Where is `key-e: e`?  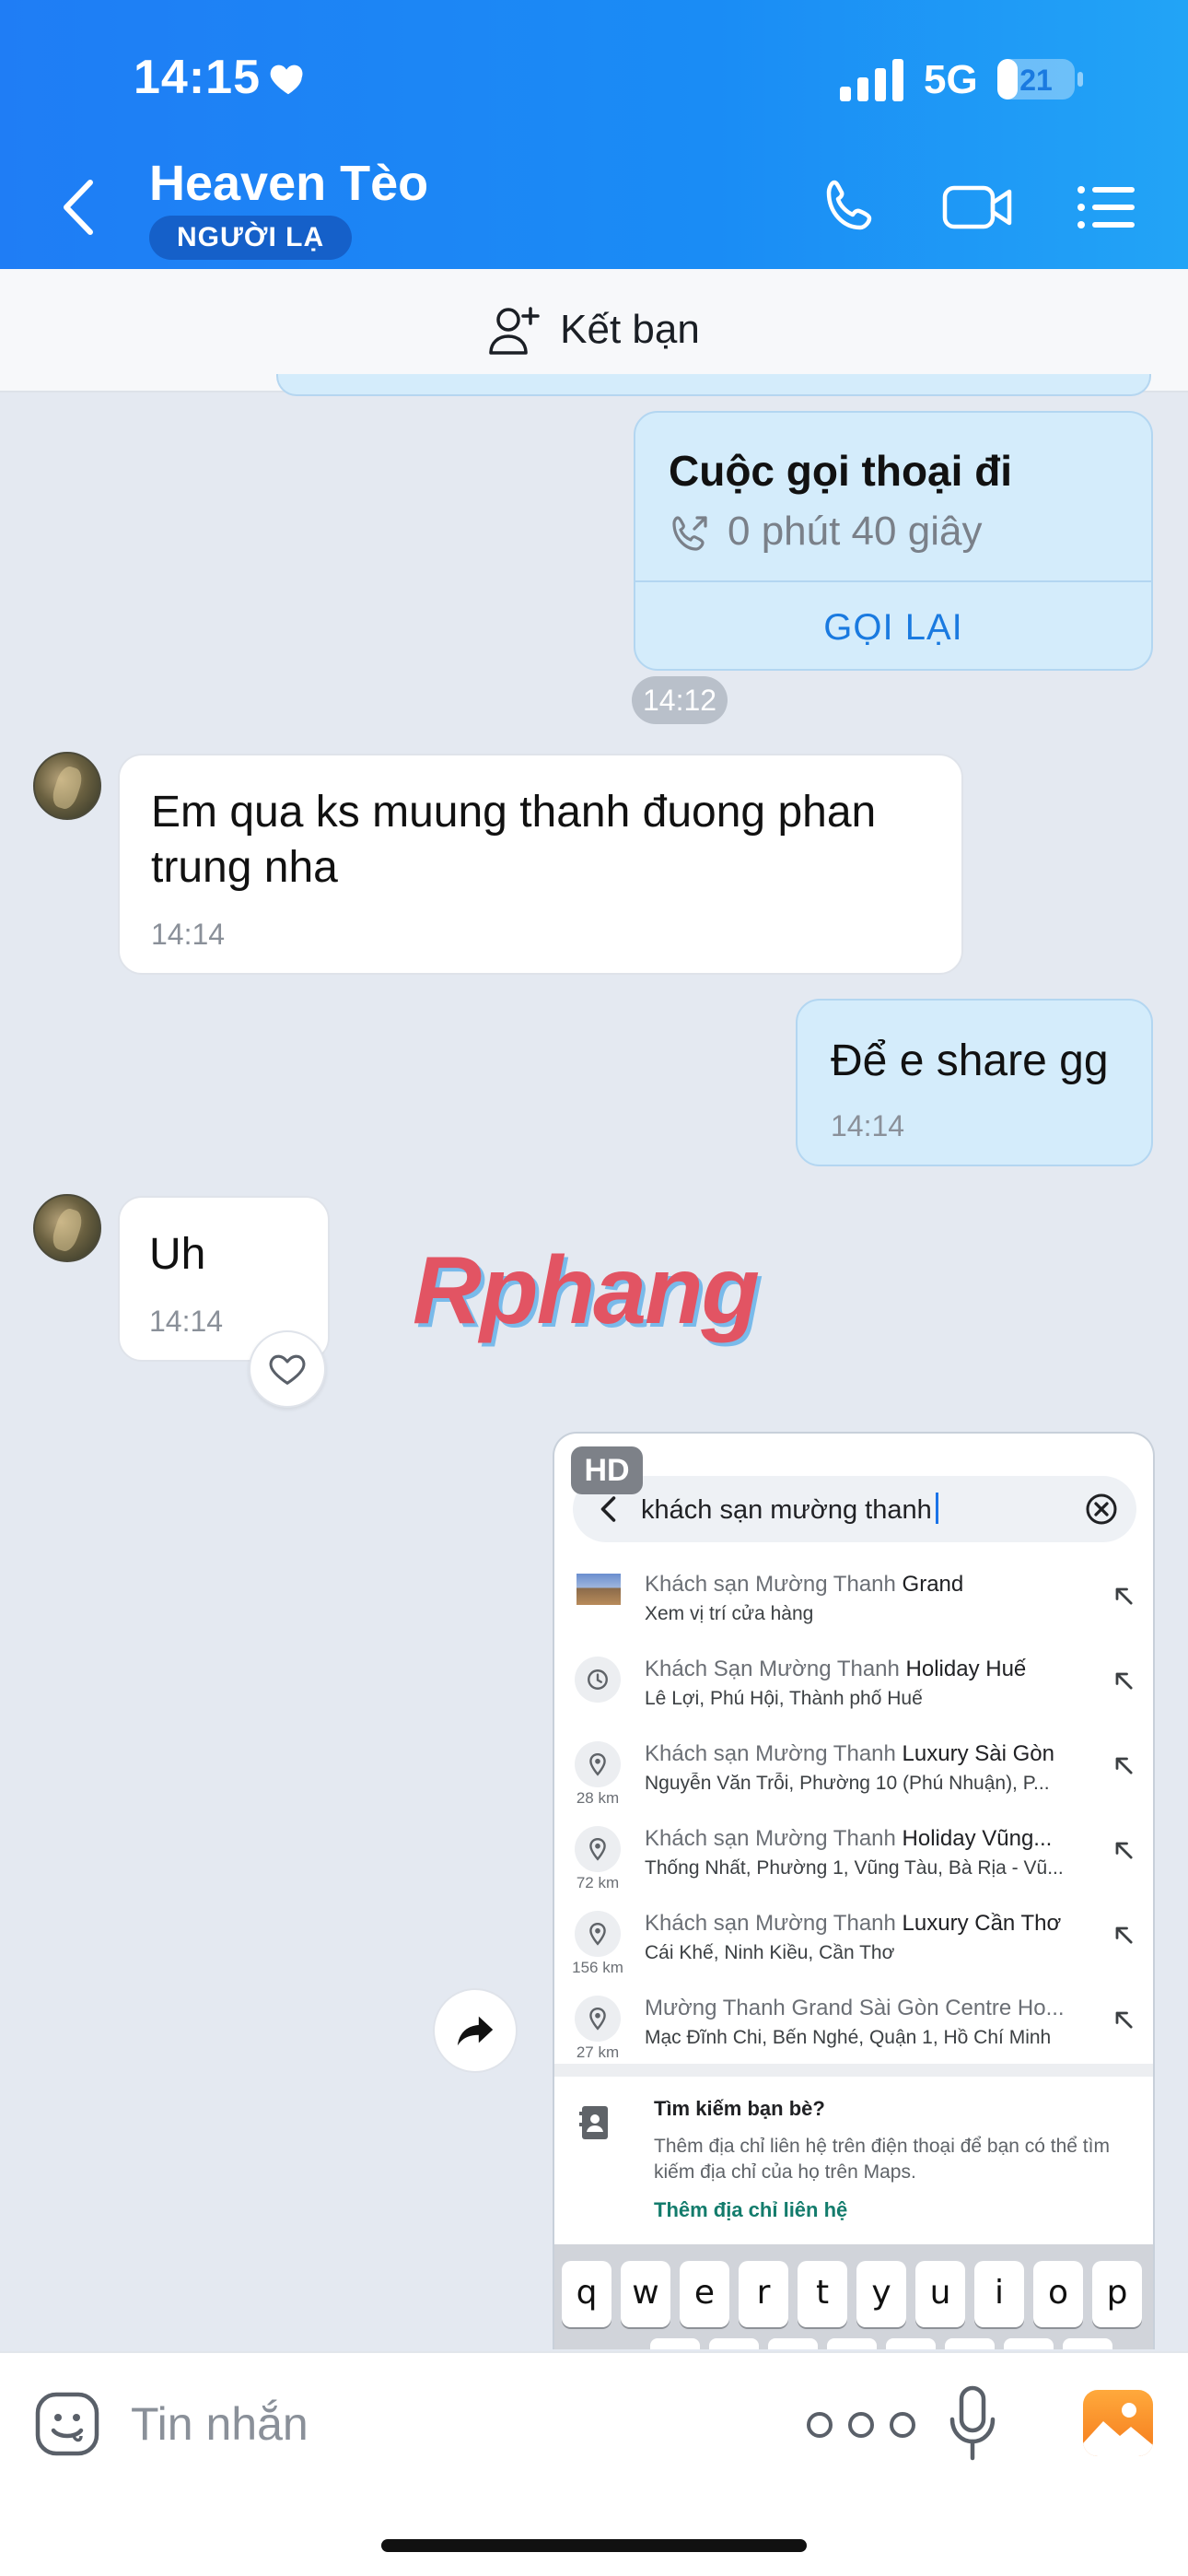 key-e: e is located at coordinates (705, 2294).